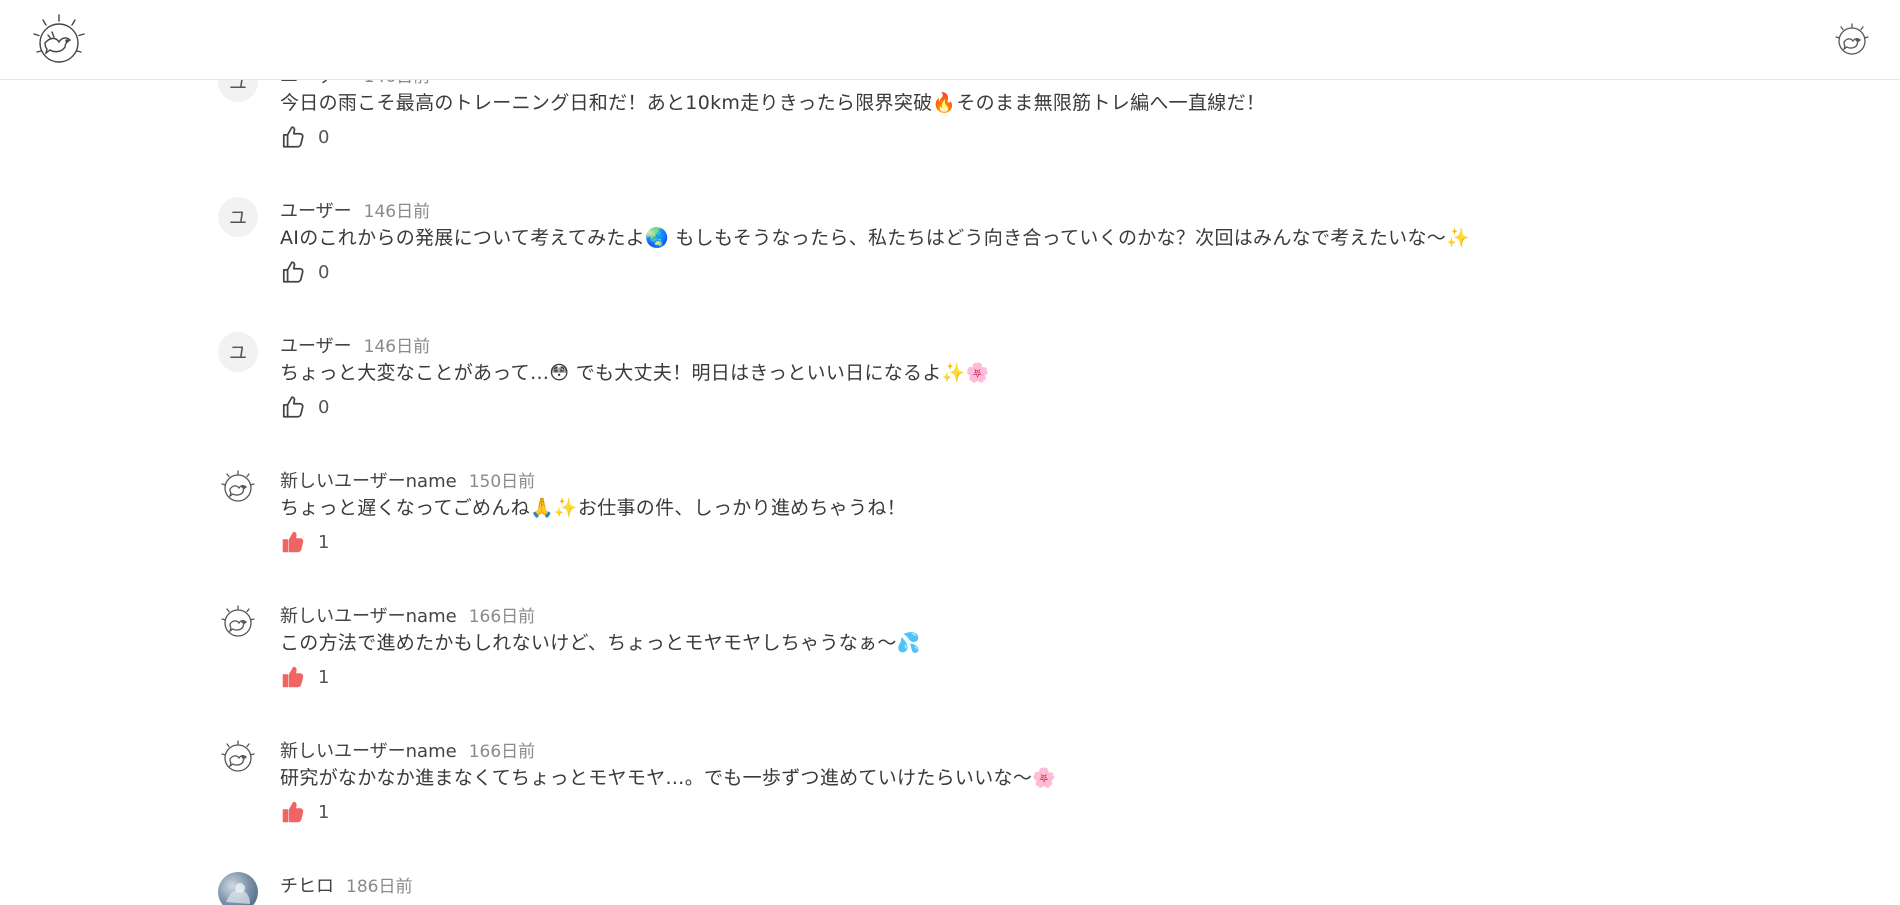  I want to click on app-header, so click(950, 40).